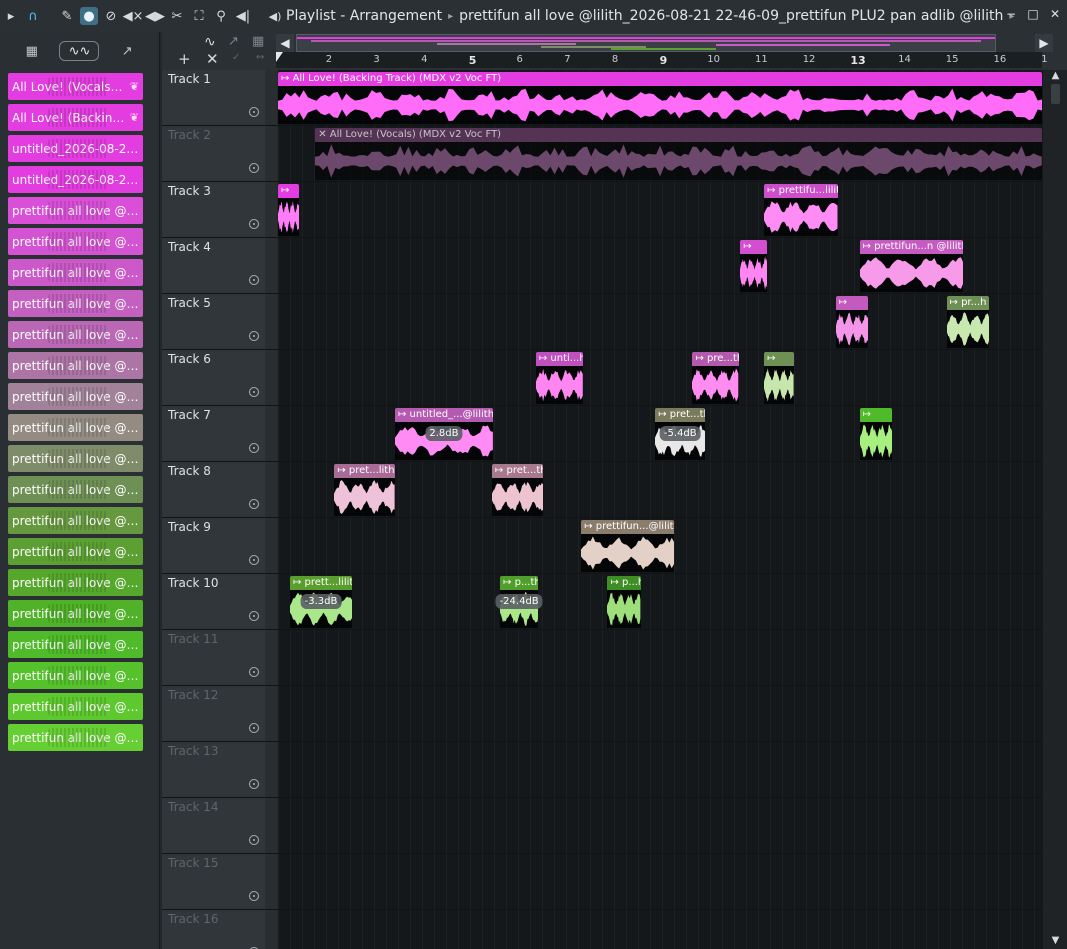  Describe the element at coordinates (243, 16) in the screenshot. I see `speaker-icon: ◀|` at that location.